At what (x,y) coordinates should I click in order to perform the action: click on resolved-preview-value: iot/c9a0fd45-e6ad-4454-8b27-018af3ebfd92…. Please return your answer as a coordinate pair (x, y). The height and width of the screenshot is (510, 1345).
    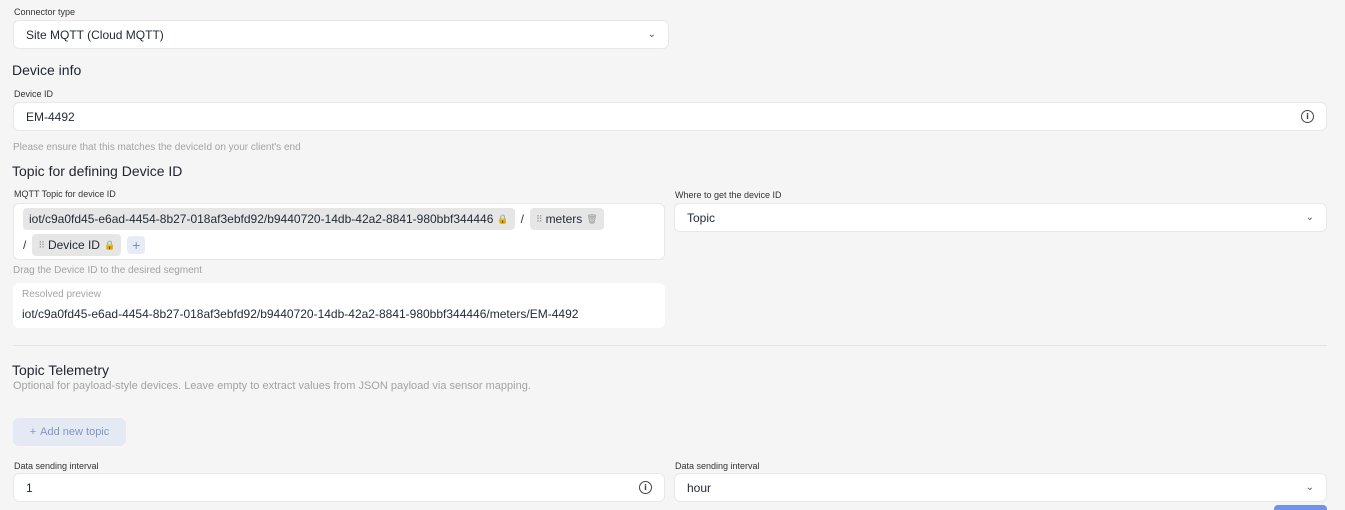
    Looking at the image, I should click on (300, 314).